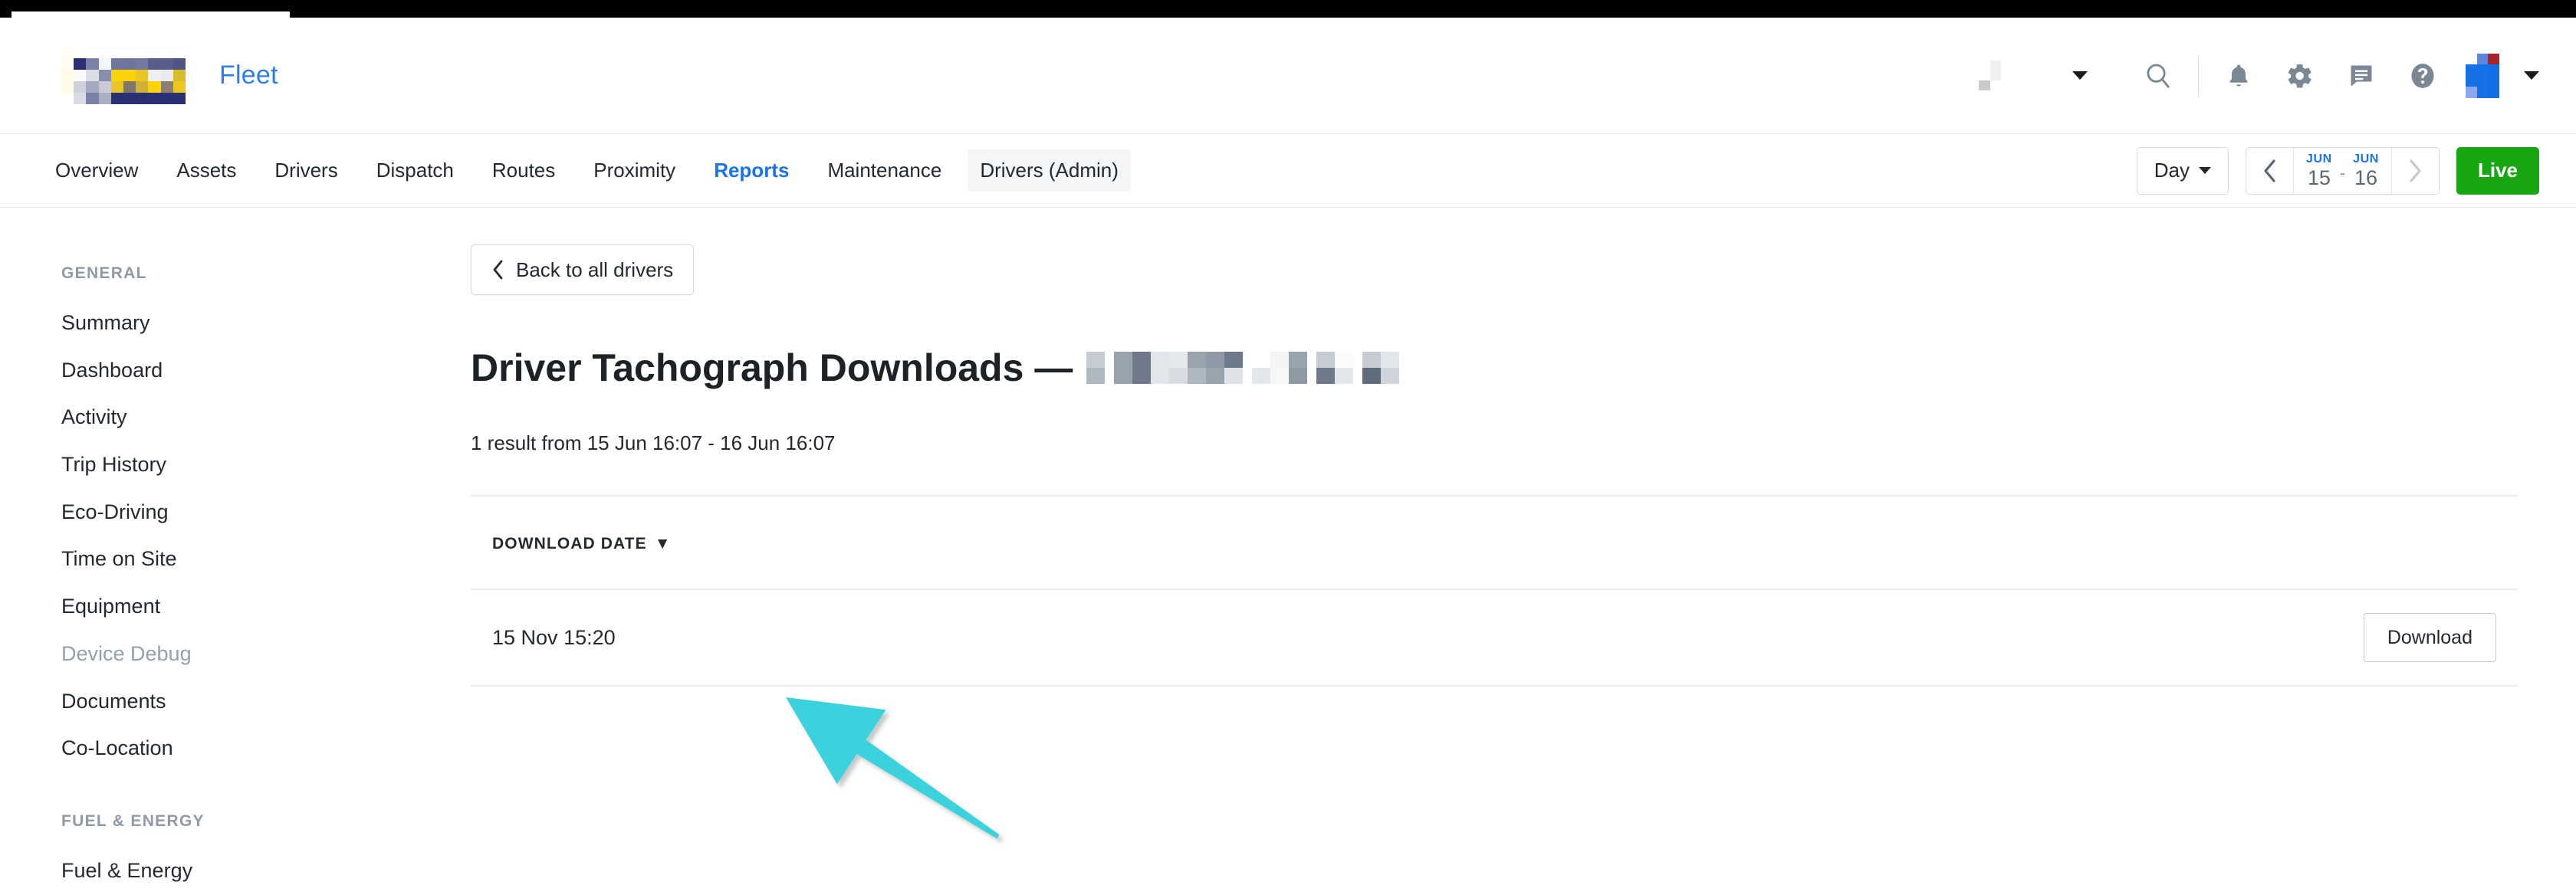 The height and width of the screenshot is (895, 2576). I want to click on back-button-label: Back to all drivers, so click(595, 269).